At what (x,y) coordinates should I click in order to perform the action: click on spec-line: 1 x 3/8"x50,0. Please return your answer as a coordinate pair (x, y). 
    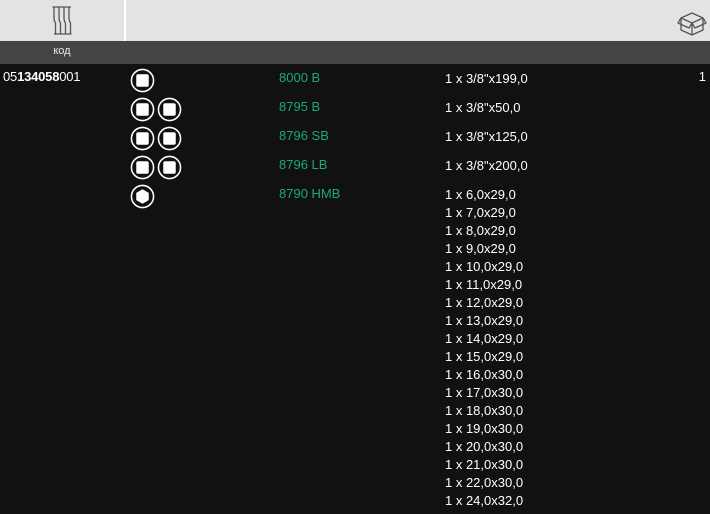
    Looking at the image, I should click on (483, 107).